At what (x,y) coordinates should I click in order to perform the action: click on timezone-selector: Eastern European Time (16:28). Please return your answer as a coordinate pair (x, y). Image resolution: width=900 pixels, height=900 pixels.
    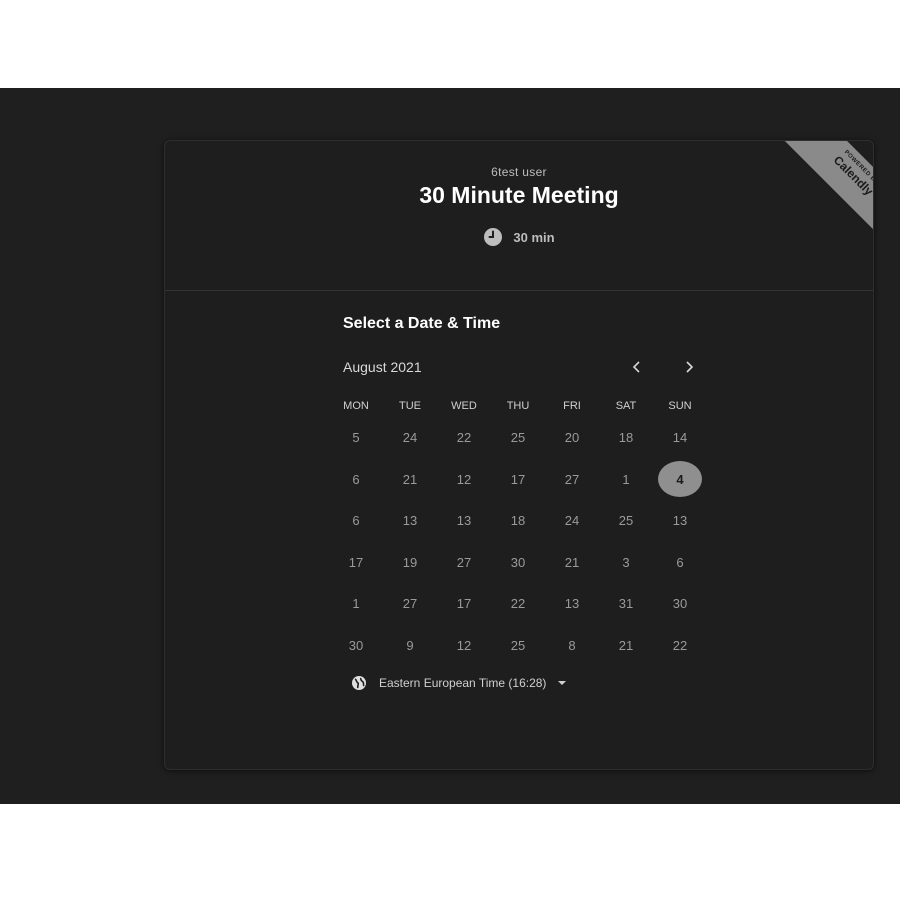
    Looking at the image, I should click on (459, 683).